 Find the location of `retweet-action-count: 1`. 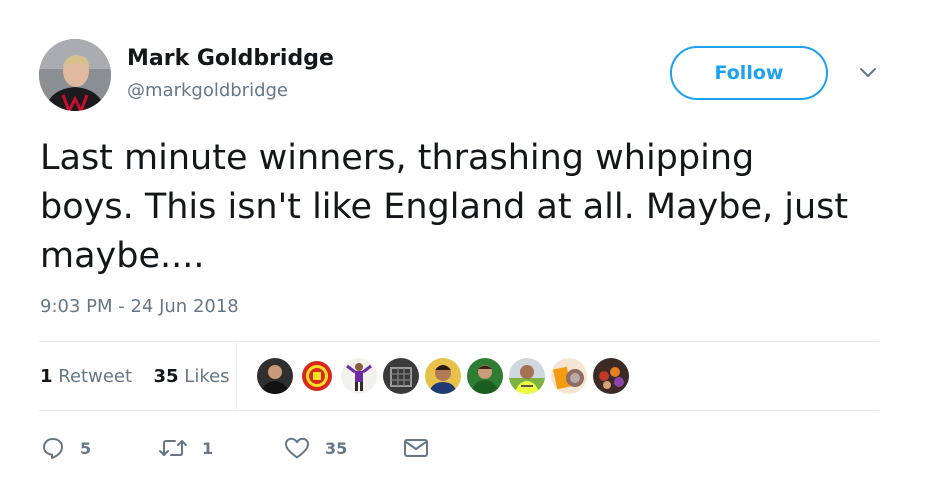

retweet-action-count: 1 is located at coordinates (208, 448).